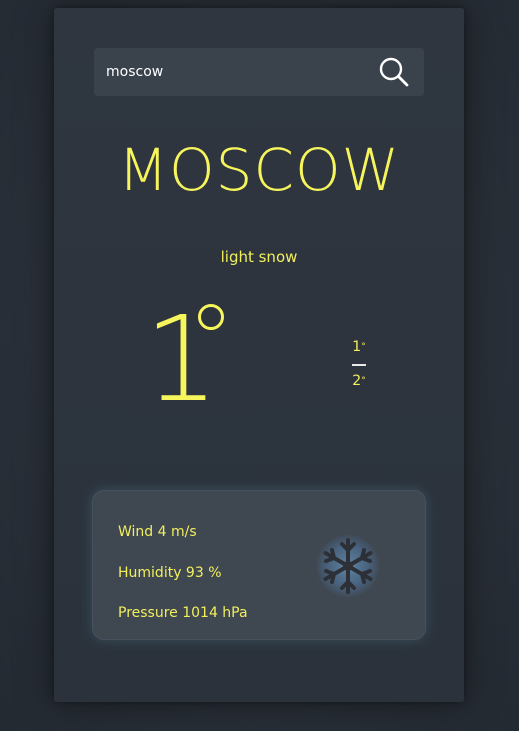  I want to click on search-button, so click(394, 72).